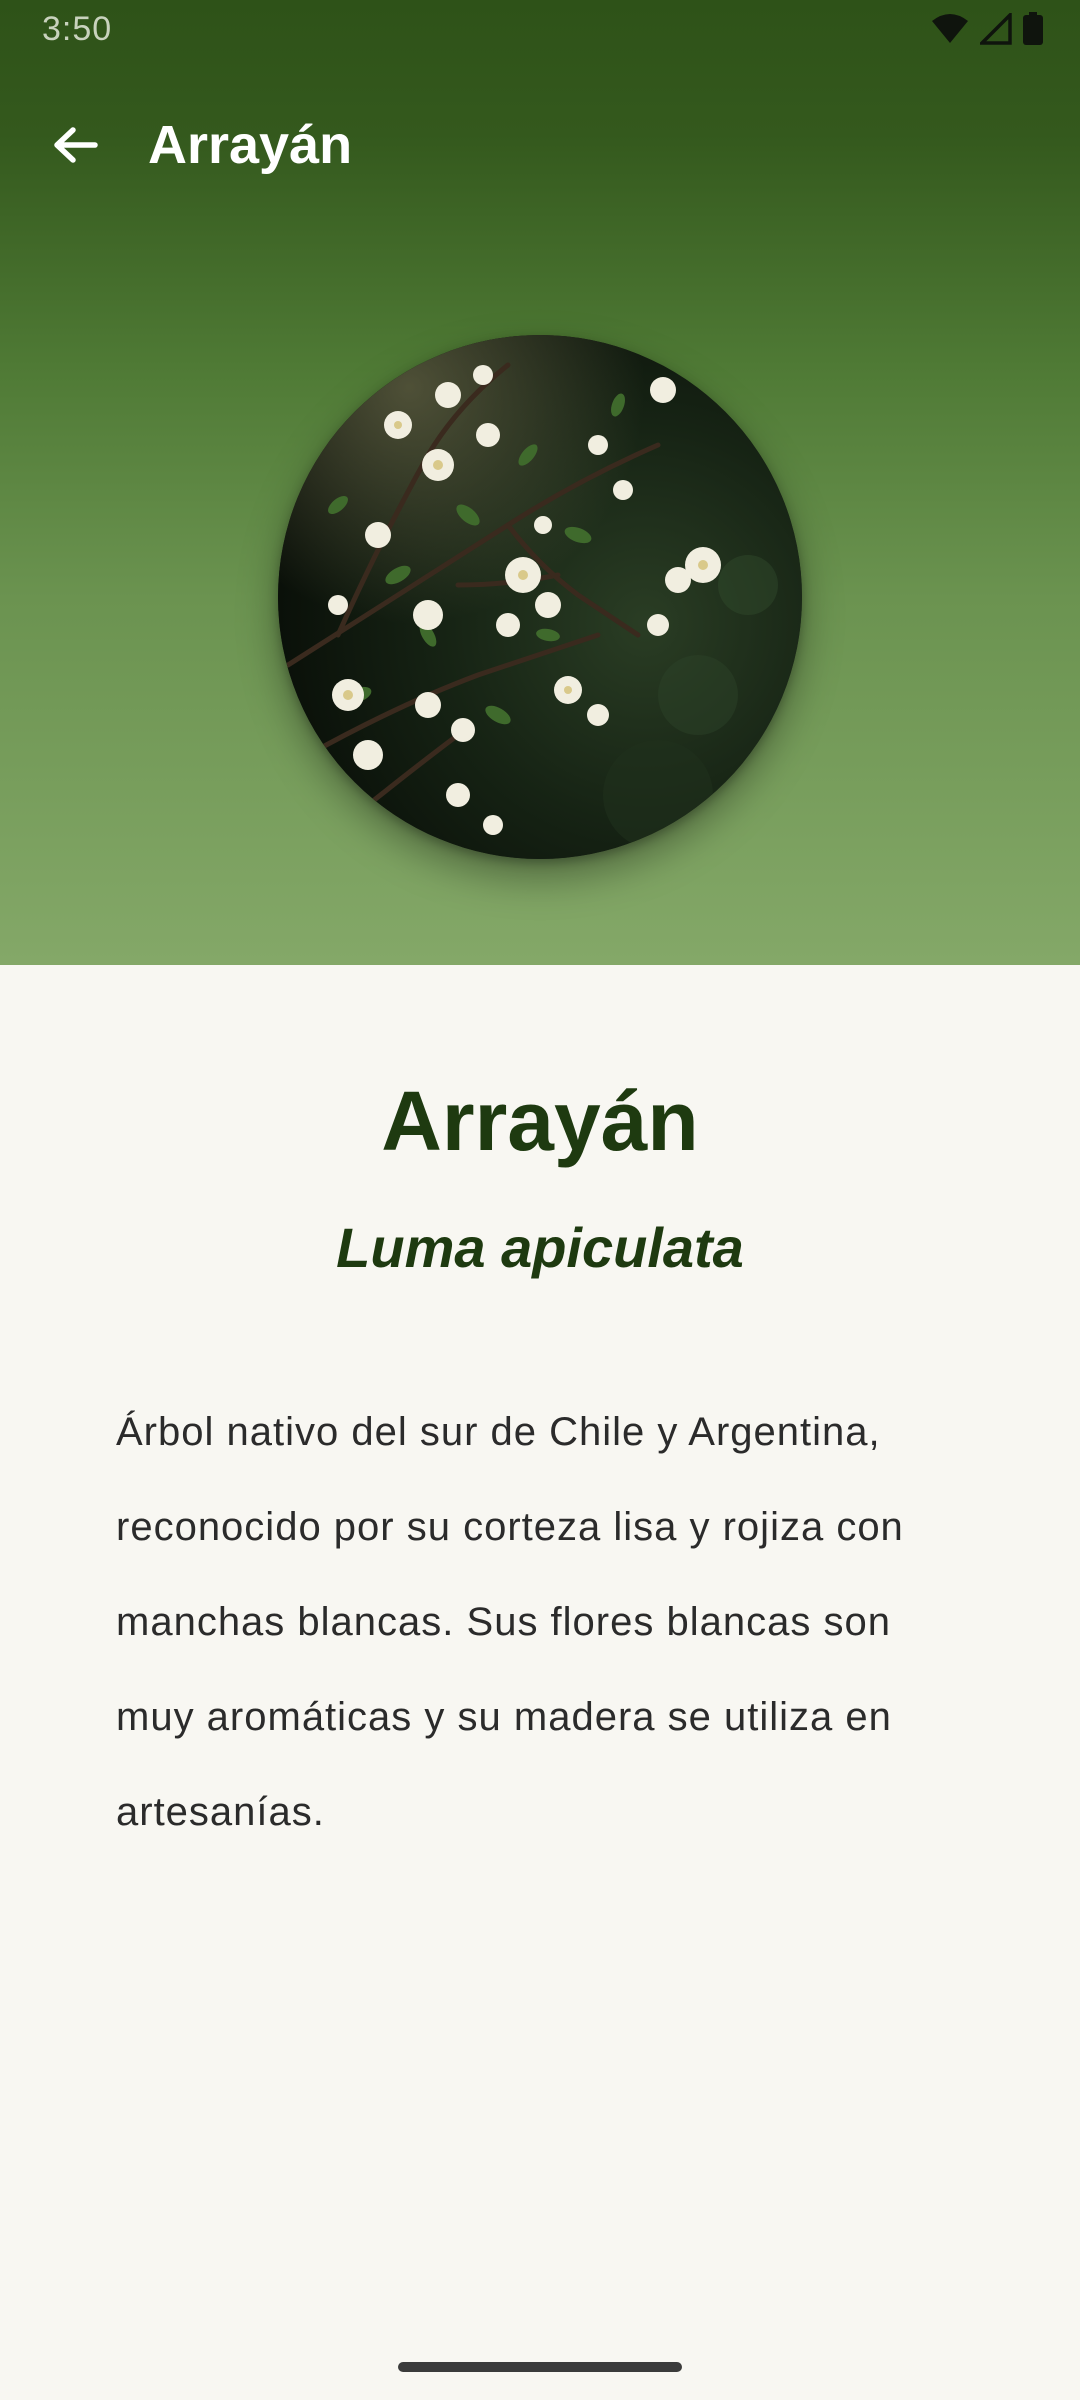  What do you see at coordinates (540, 1247) in the screenshot?
I see `plant-scientific-name: Luma apiculata` at bounding box center [540, 1247].